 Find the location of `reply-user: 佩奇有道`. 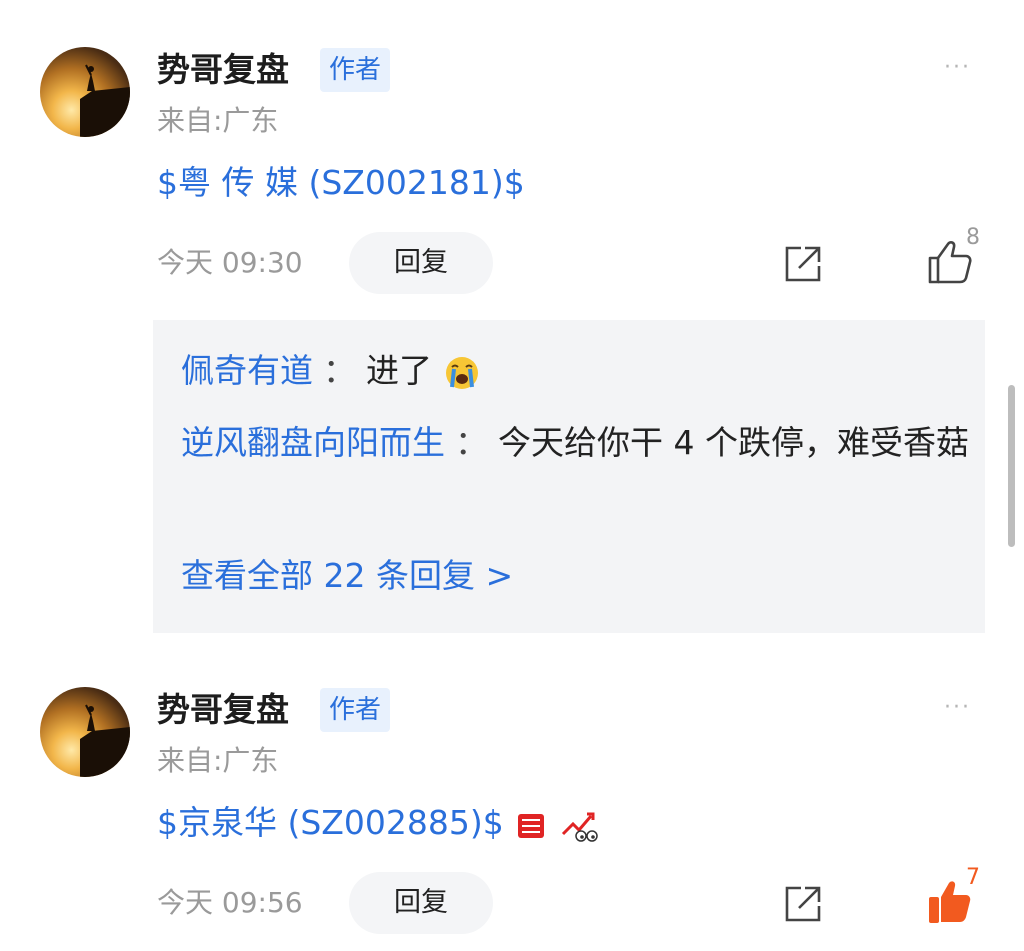

reply-user: 佩奇有道 is located at coordinates (247, 370).